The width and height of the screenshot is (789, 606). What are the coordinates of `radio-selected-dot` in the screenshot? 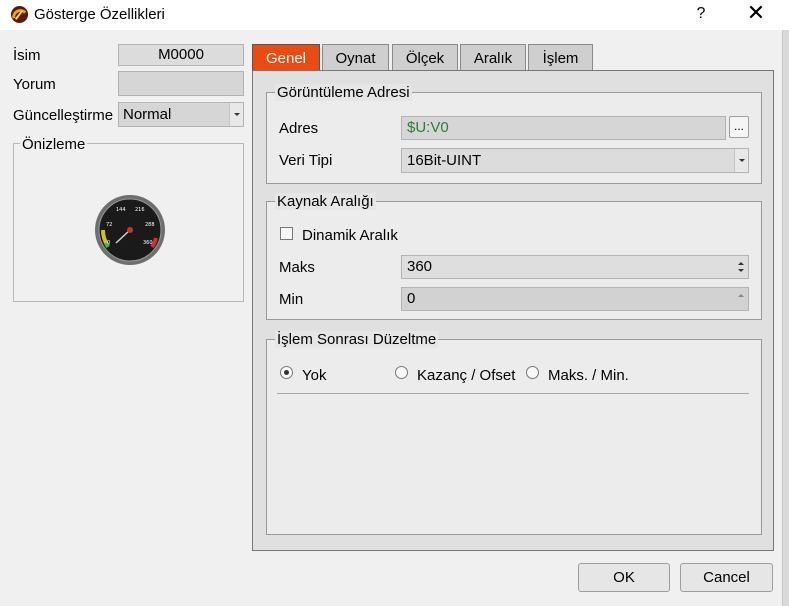 It's located at (286, 372).